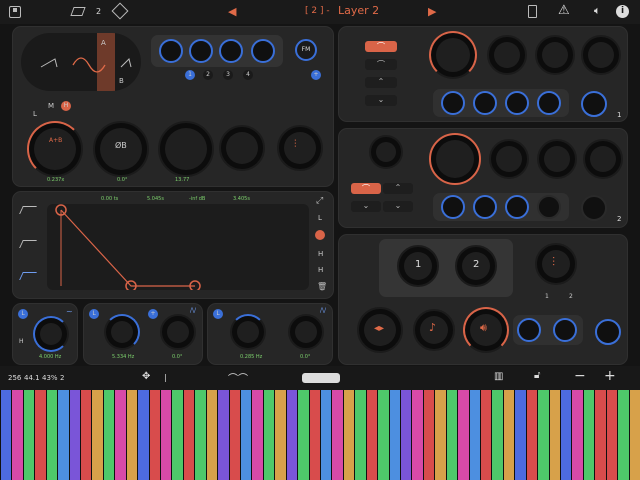 Image resolution: width=640 pixels, height=480 pixels. I want to click on lfo2-sync-button: +, so click(153, 314).